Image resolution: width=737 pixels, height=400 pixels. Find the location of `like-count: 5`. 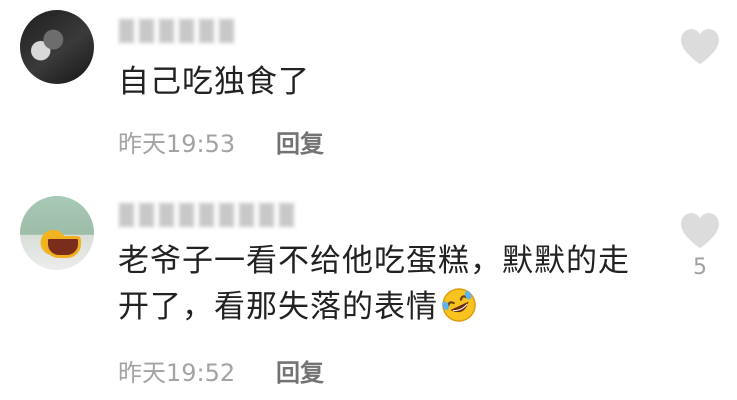

like-count: 5 is located at coordinates (700, 267).